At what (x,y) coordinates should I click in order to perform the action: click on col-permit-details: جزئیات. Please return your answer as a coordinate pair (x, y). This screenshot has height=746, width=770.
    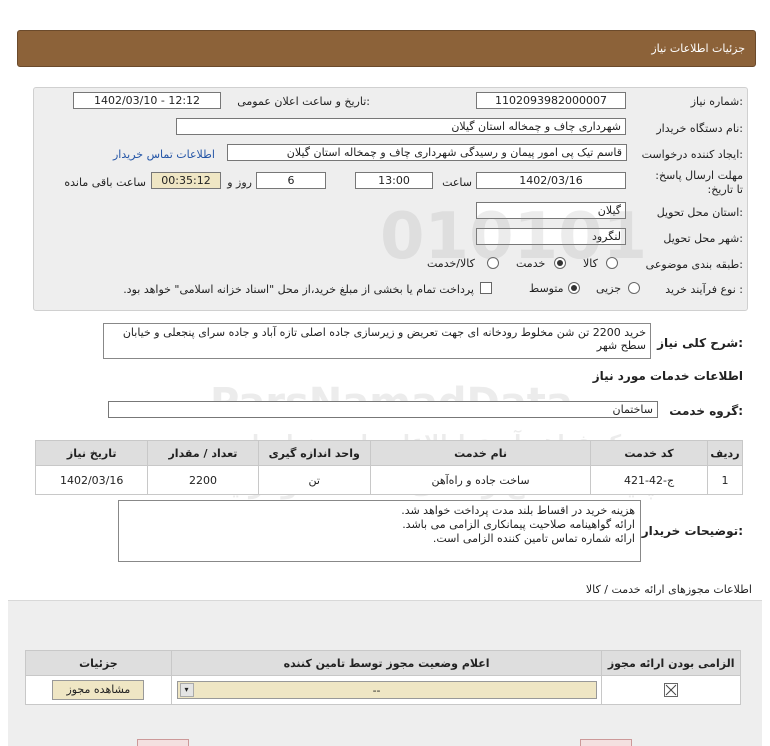
    Looking at the image, I should click on (98, 663).